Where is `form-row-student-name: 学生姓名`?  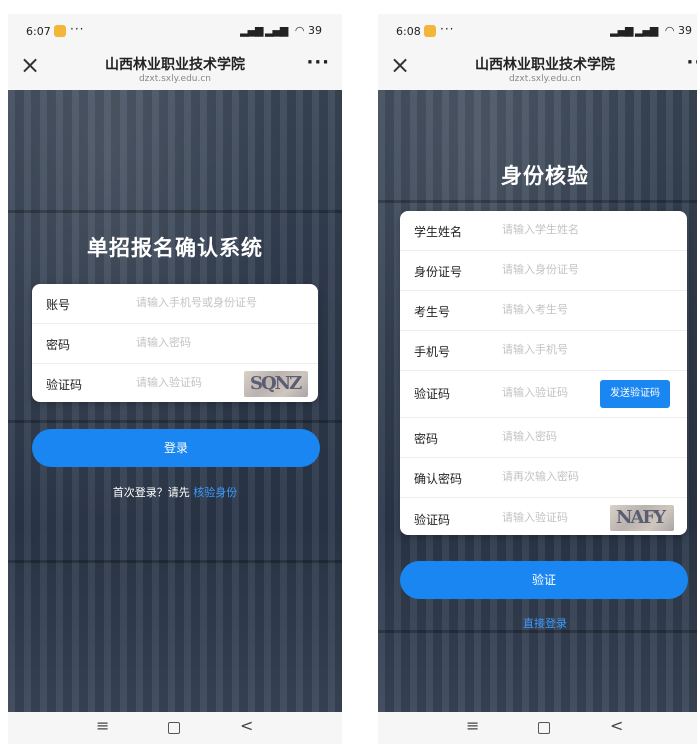
form-row-student-name: 学生姓名 is located at coordinates (543, 231).